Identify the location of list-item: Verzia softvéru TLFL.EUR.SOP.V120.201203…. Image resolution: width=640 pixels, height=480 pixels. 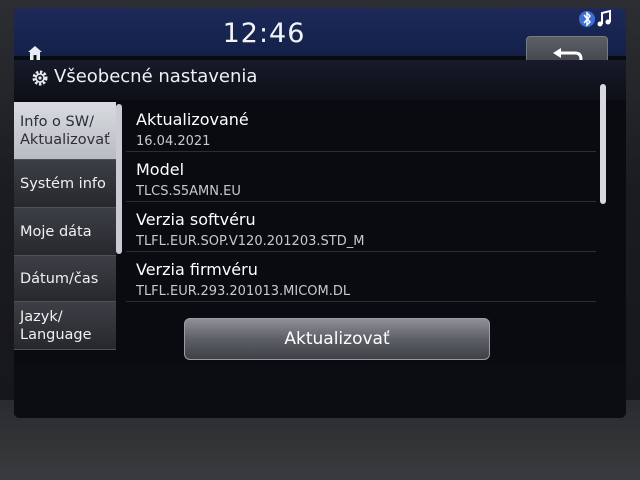
(361, 227).